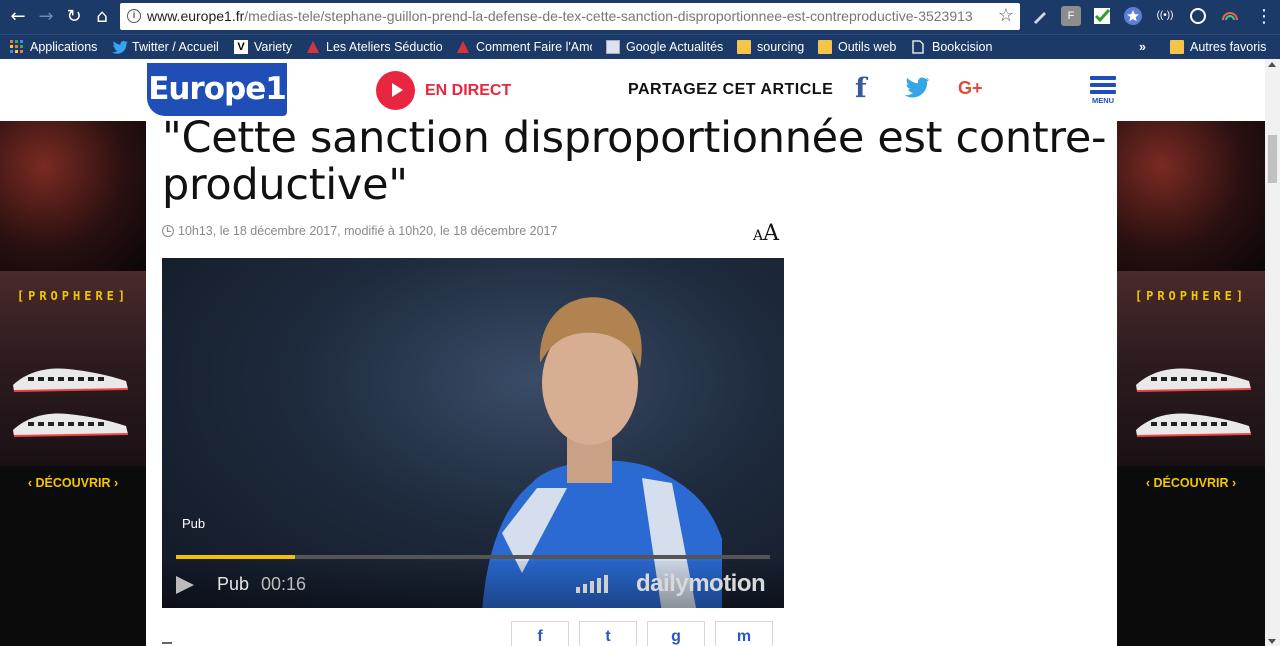 The height and width of the screenshot is (646, 1280). What do you see at coordinates (384, 47) in the screenshot?
I see `bookmark-label: Les Ateliers Séductior` at bounding box center [384, 47].